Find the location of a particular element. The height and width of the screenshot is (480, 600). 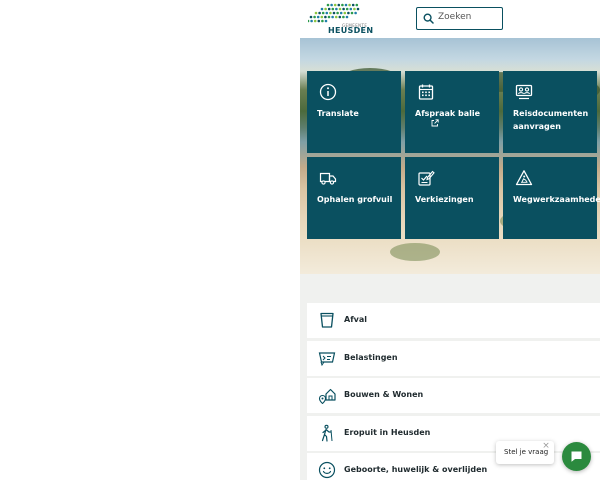

tile-label: Verkiezingen is located at coordinates (444, 199).